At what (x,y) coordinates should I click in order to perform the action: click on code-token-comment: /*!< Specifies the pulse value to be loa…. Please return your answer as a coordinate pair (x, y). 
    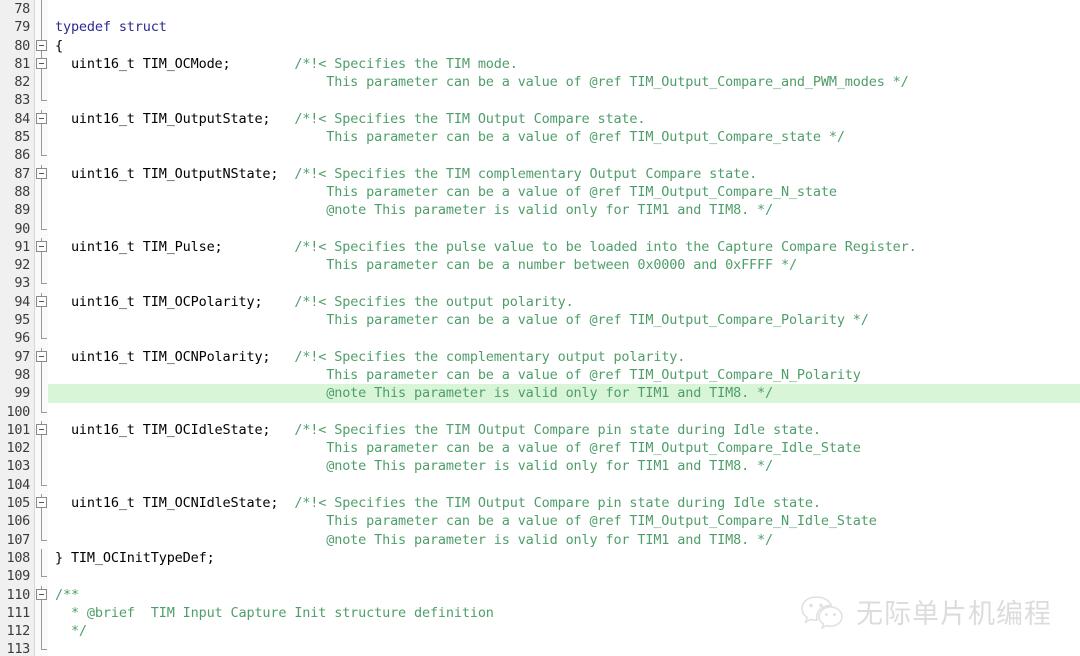
    Looking at the image, I should click on (605, 246).